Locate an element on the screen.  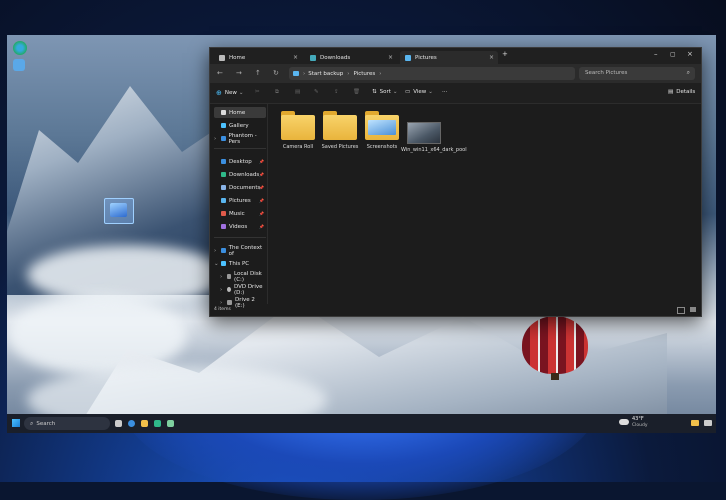
screenshot-preview-icon is located at coordinates (382, 127).